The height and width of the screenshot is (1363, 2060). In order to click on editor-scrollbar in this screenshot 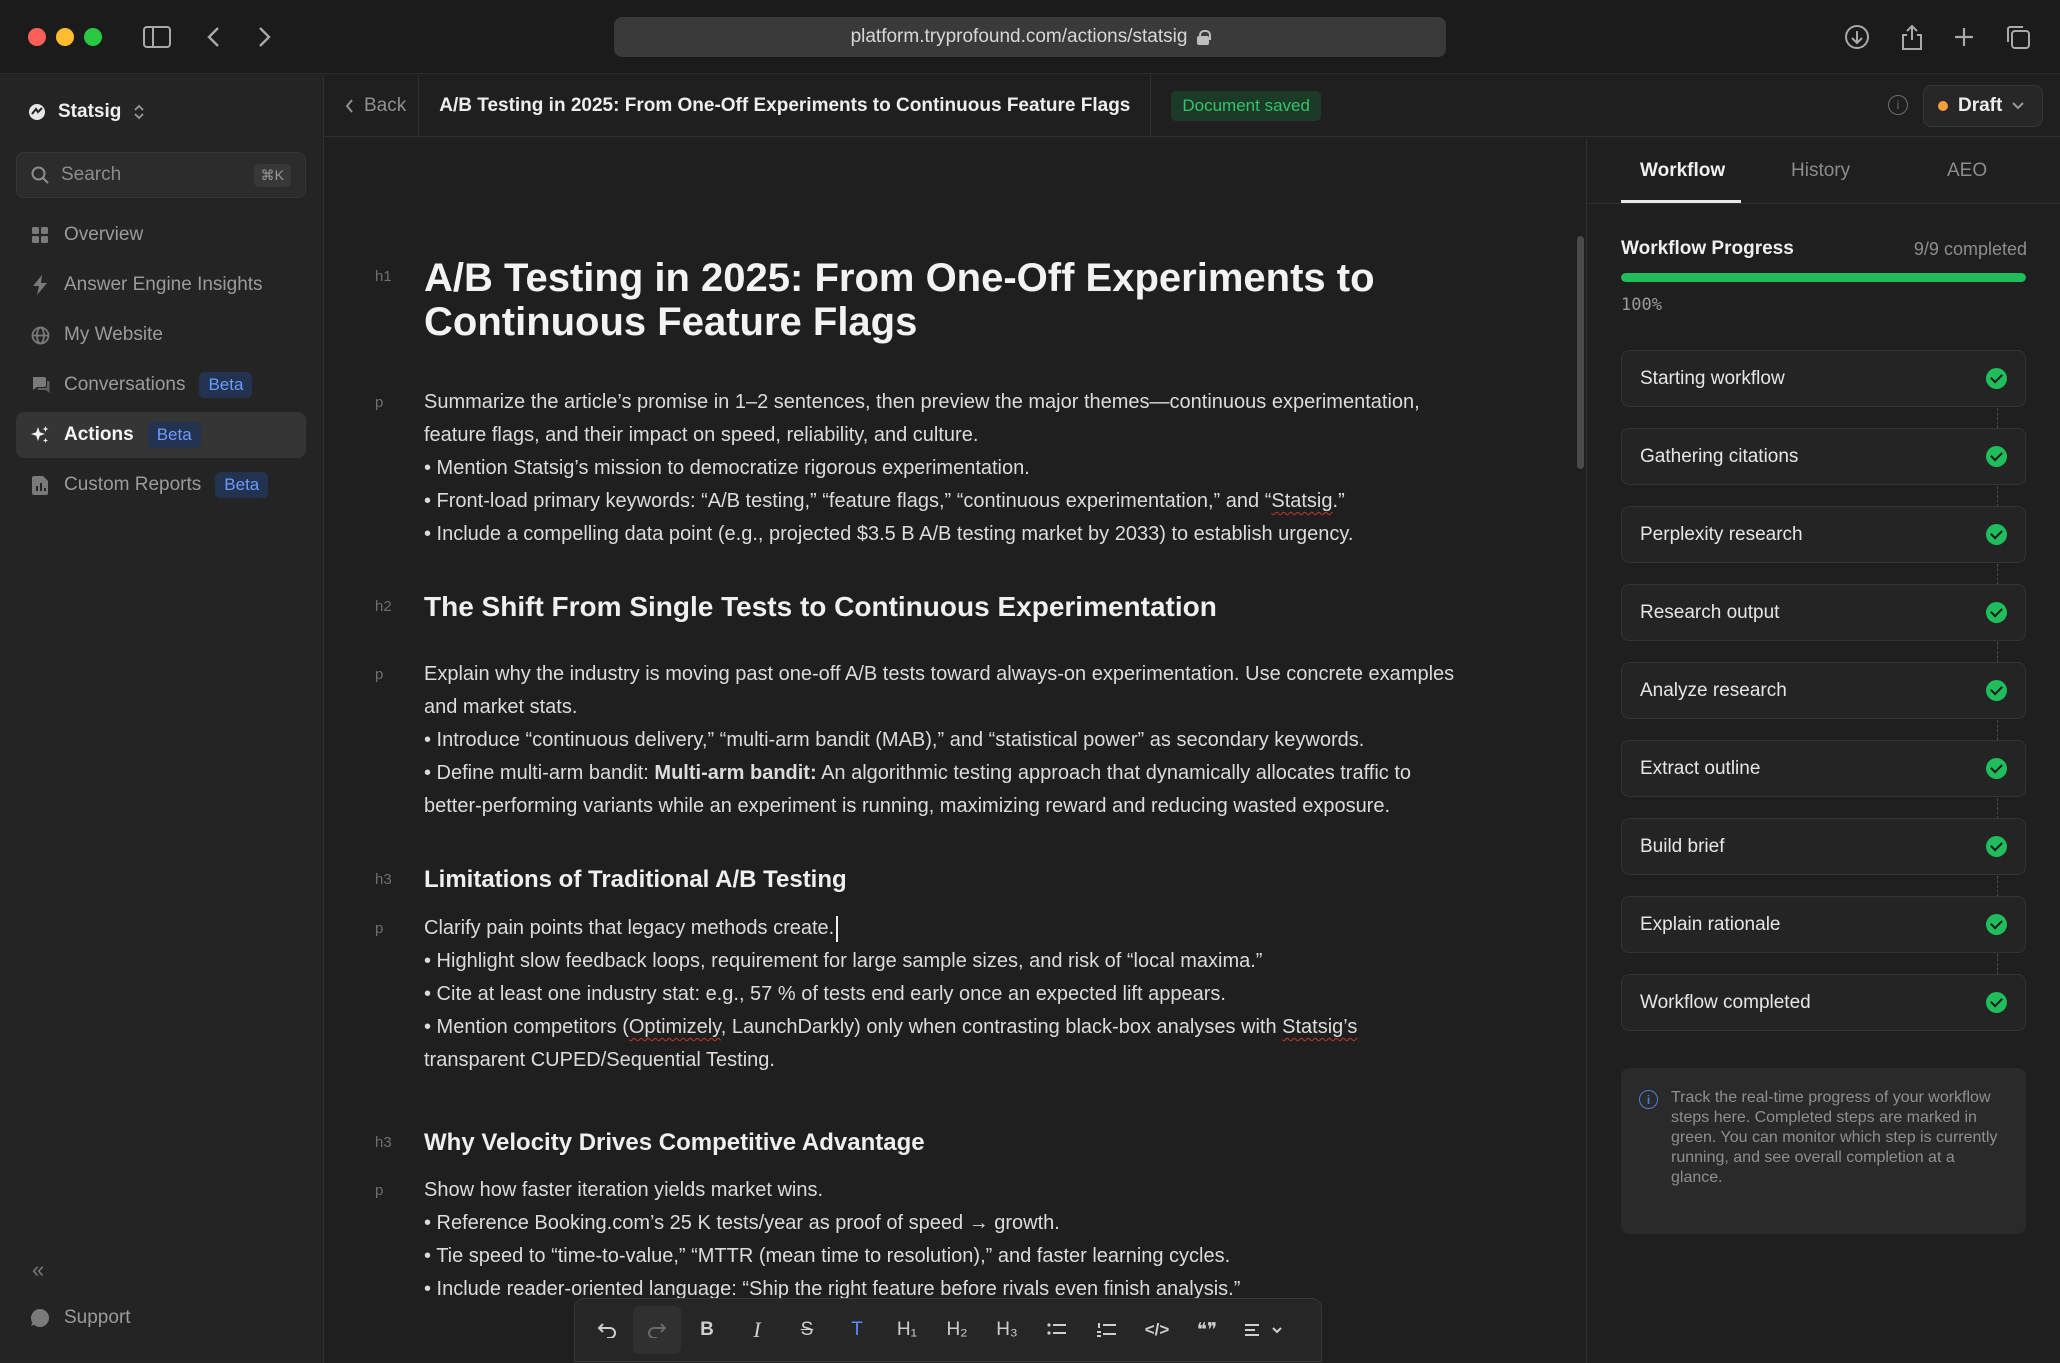, I will do `click(1580, 750)`.